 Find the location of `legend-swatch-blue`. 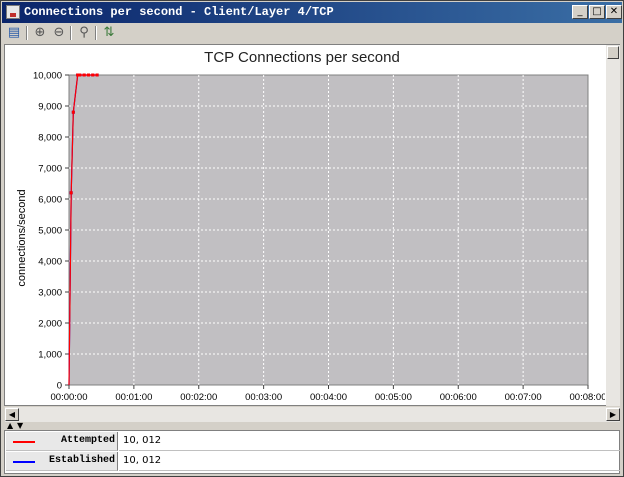

legend-swatch-blue is located at coordinates (24, 462).